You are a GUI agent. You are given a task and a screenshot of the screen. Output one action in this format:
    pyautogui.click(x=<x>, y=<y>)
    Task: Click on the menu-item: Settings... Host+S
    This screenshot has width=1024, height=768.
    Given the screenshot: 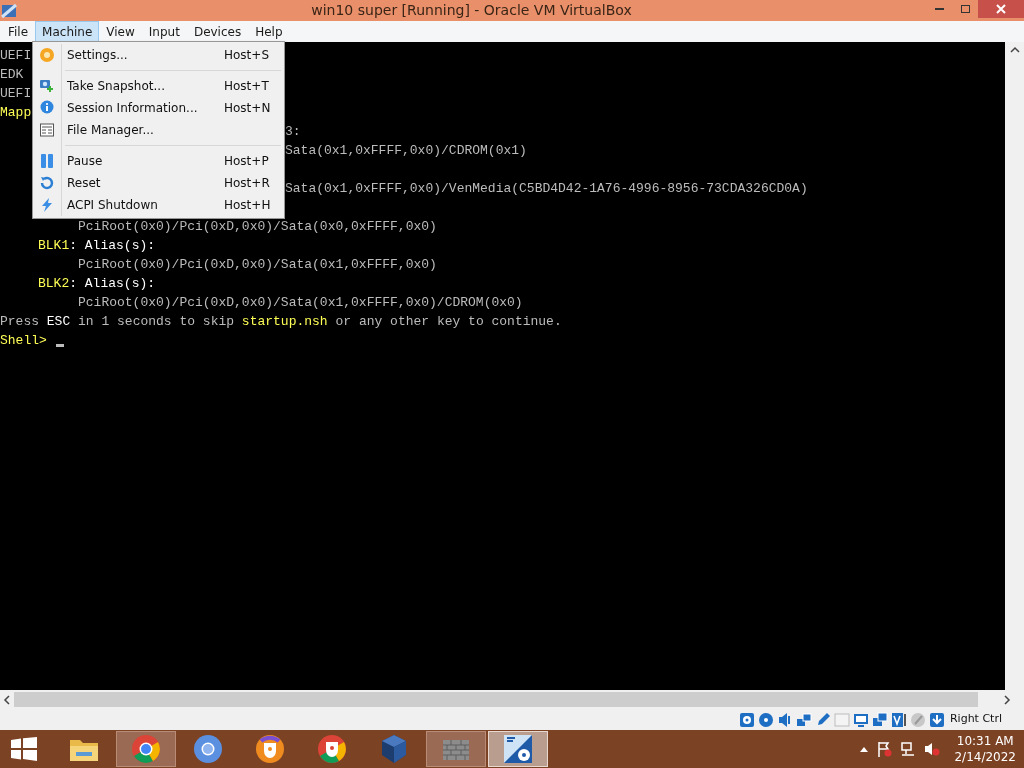 What is the action you would take?
    pyautogui.click(x=158, y=55)
    